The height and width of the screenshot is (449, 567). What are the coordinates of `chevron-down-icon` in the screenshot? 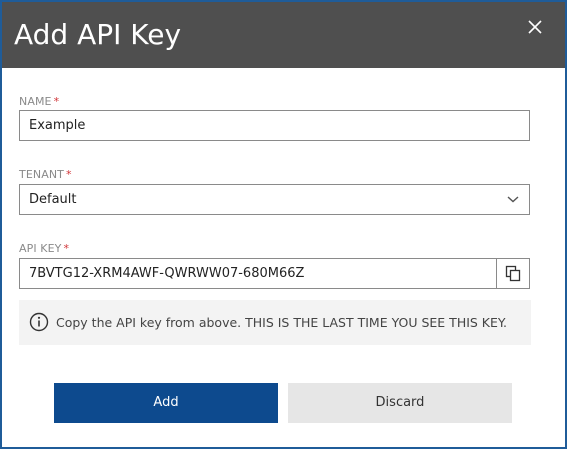 It's located at (513, 199).